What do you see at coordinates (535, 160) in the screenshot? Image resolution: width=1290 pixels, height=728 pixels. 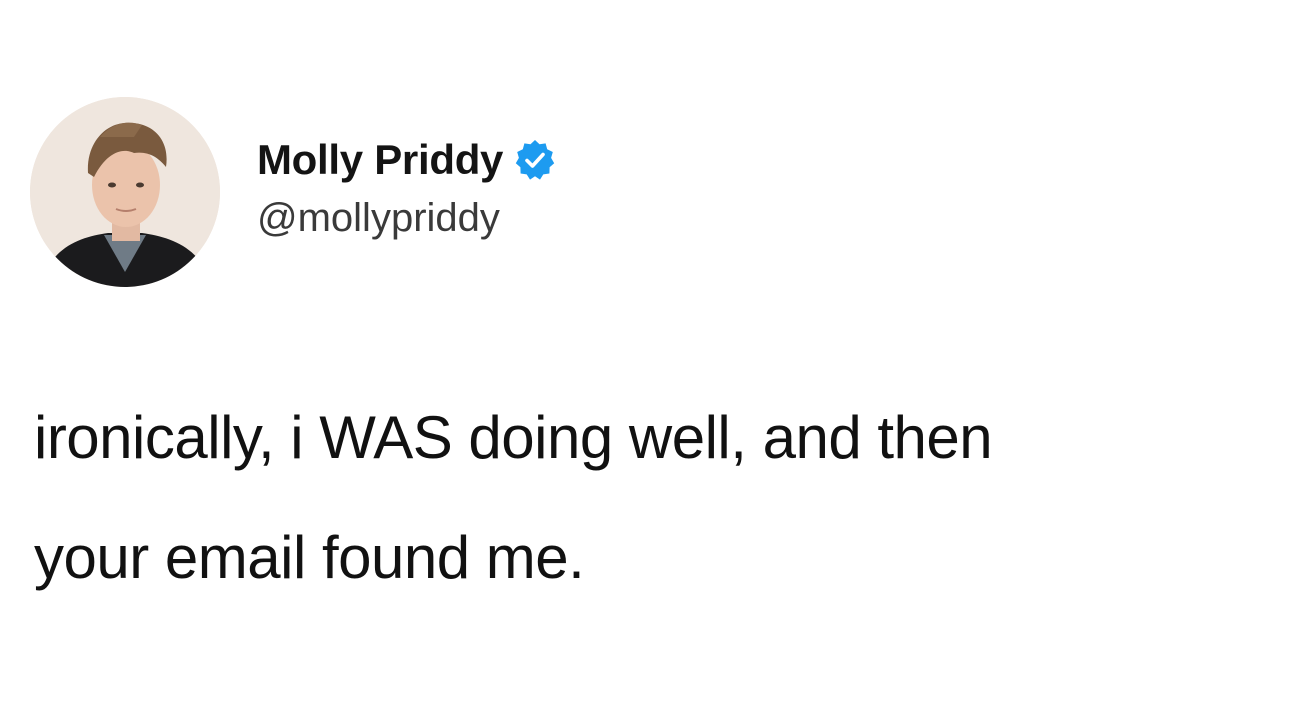 I see `verified-badge-icon` at bounding box center [535, 160].